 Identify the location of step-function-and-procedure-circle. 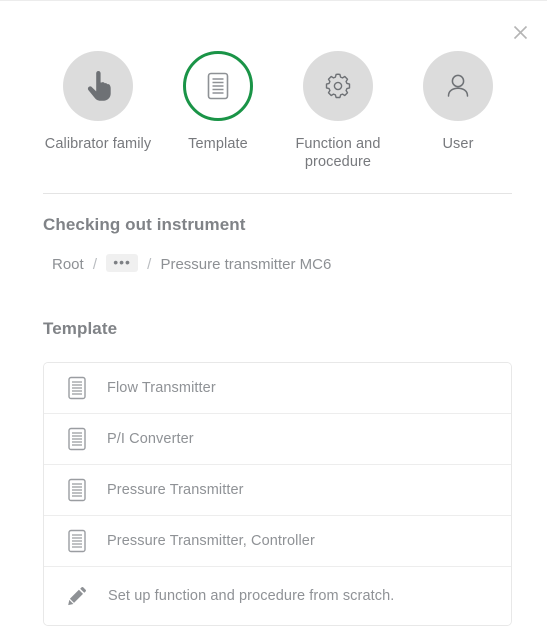
(338, 86).